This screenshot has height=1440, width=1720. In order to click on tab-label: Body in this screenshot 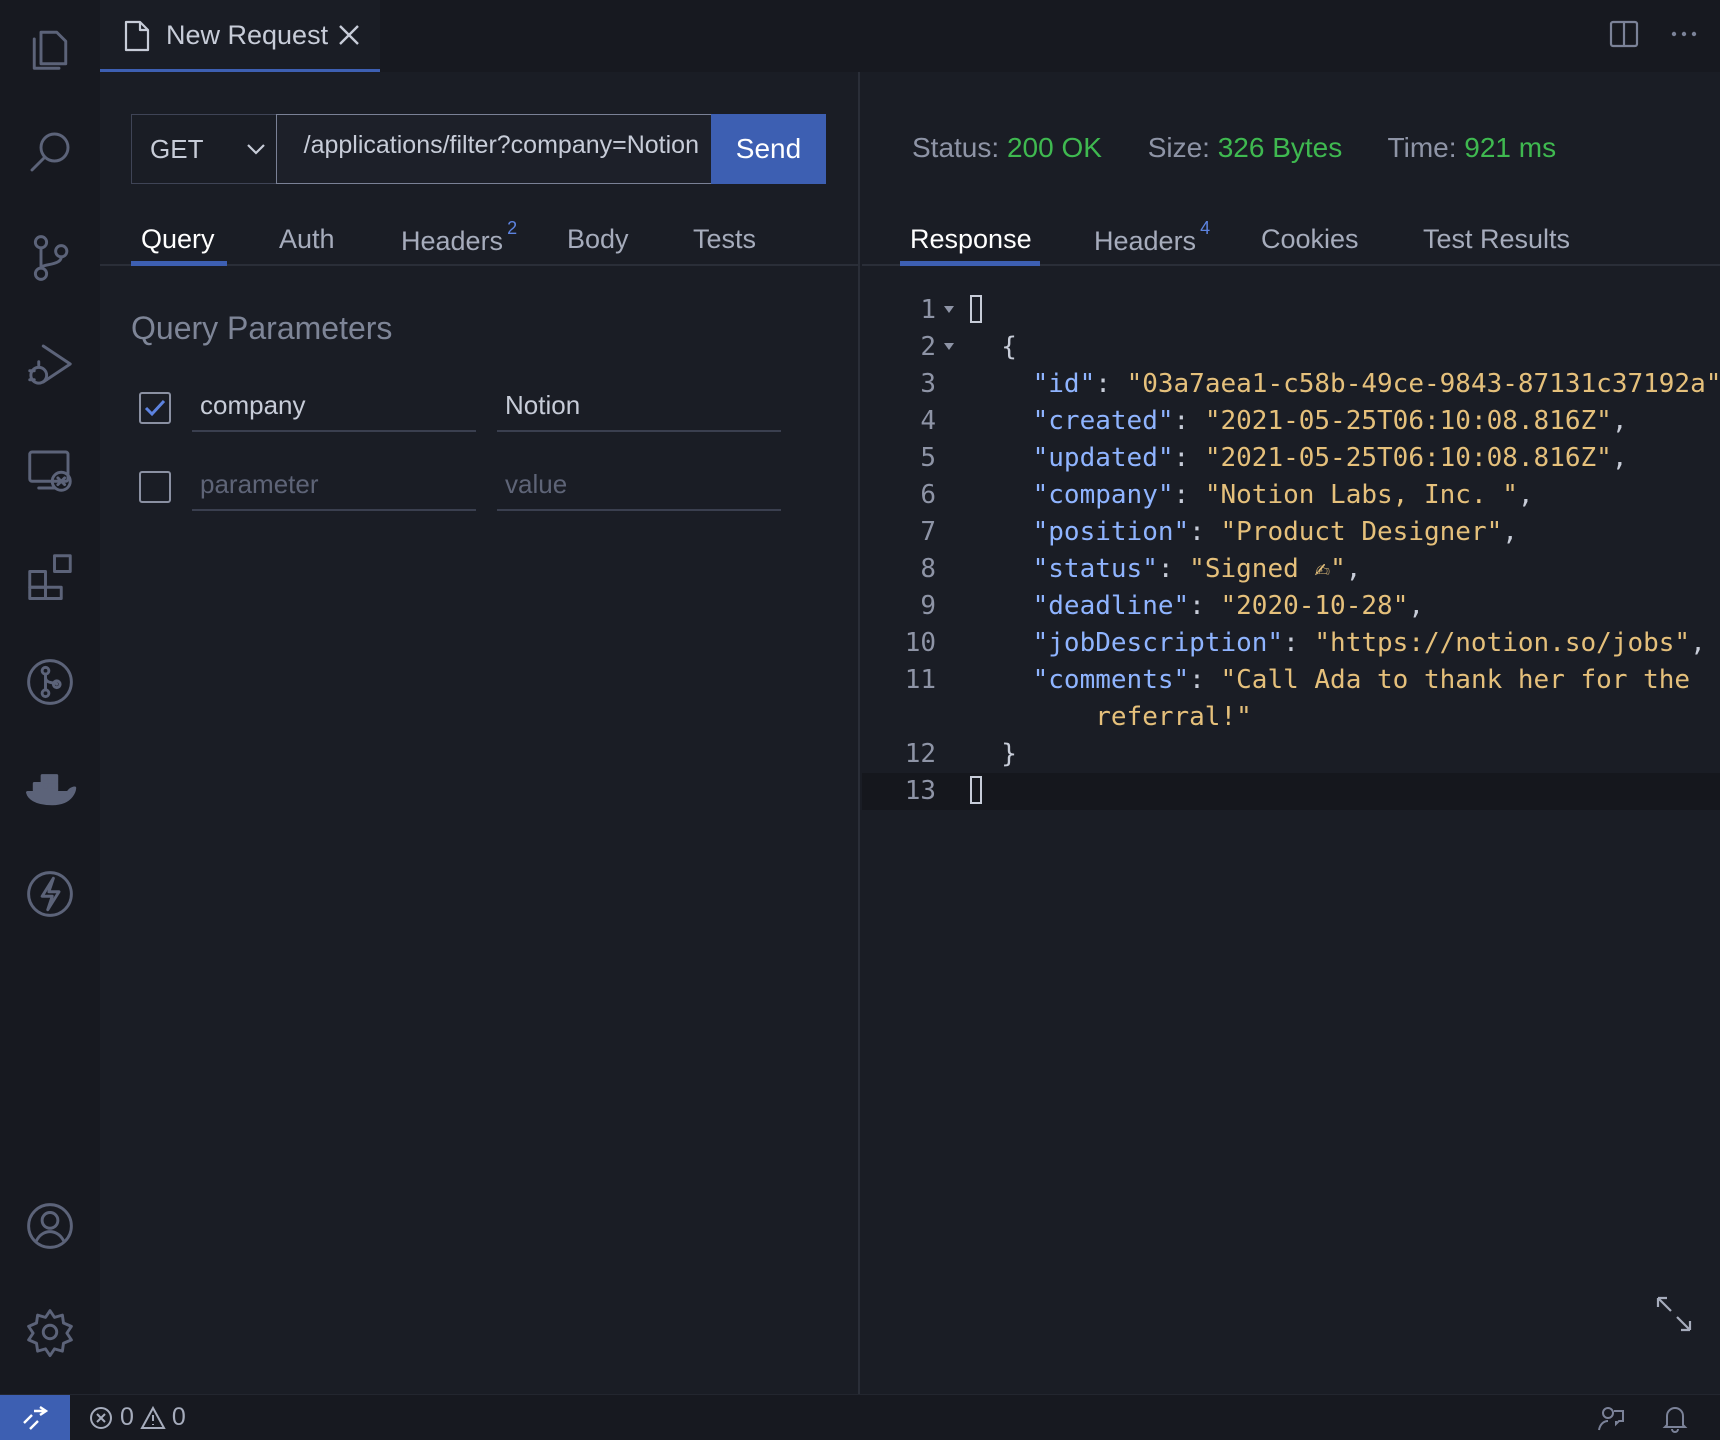, I will do `click(598, 239)`.